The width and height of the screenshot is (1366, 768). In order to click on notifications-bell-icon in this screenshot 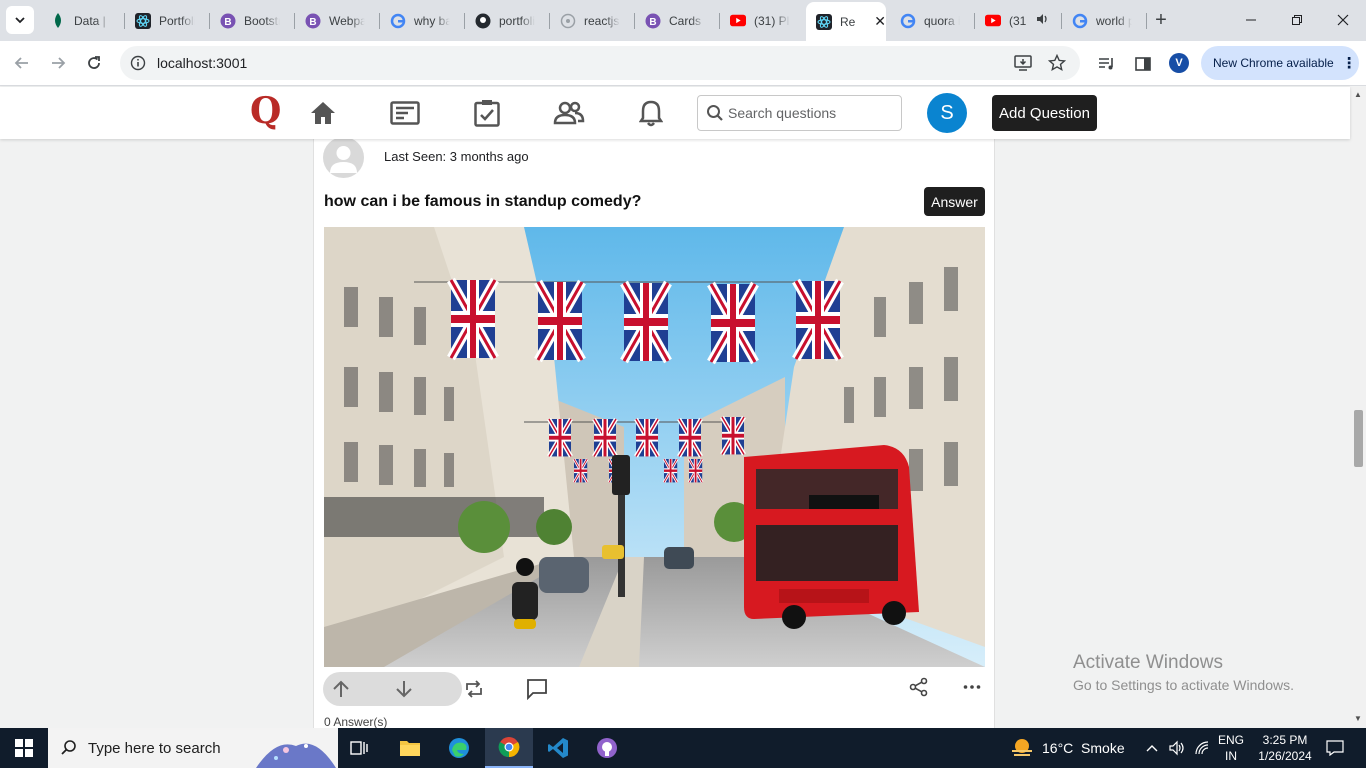, I will do `click(651, 113)`.